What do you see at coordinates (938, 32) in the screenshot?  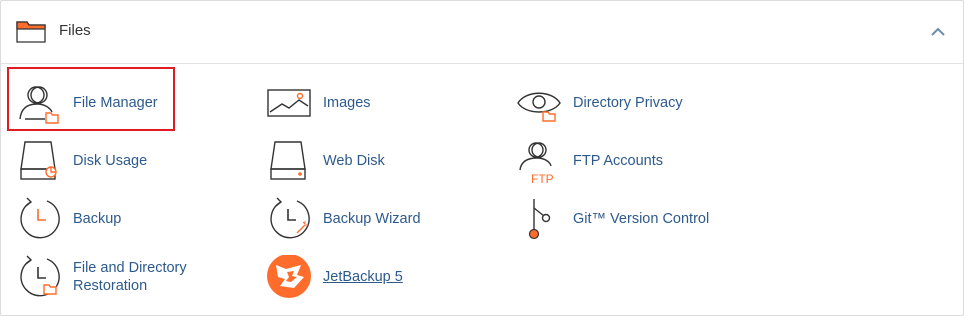 I see `chevron-up-icon` at bounding box center [938, 32].